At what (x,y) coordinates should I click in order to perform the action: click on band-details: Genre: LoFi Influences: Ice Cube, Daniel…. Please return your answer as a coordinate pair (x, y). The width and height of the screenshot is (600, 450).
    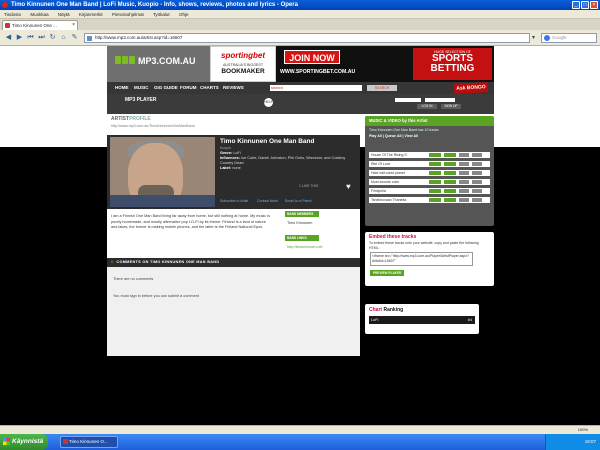
    Looking at the image, I should click on (288, 161).